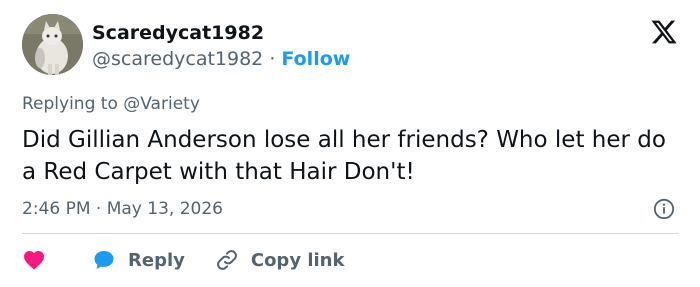 This screenshot has width=700, height=287. Describe the element at coordinates (177, 59) in the screenshot. I see `user-handle: @scaredycat1982` at that location.